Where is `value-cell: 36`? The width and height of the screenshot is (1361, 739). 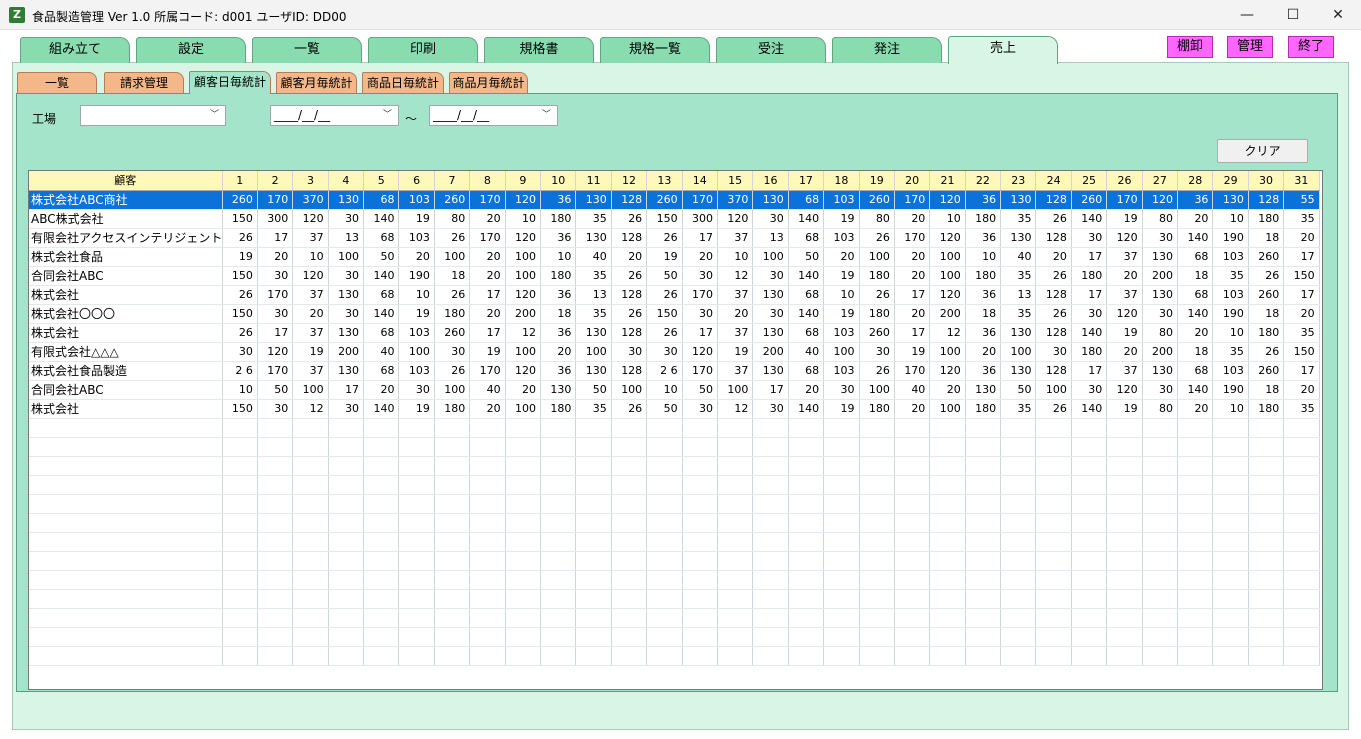 value-cell: 36 is located at coordinates (1195, 200).